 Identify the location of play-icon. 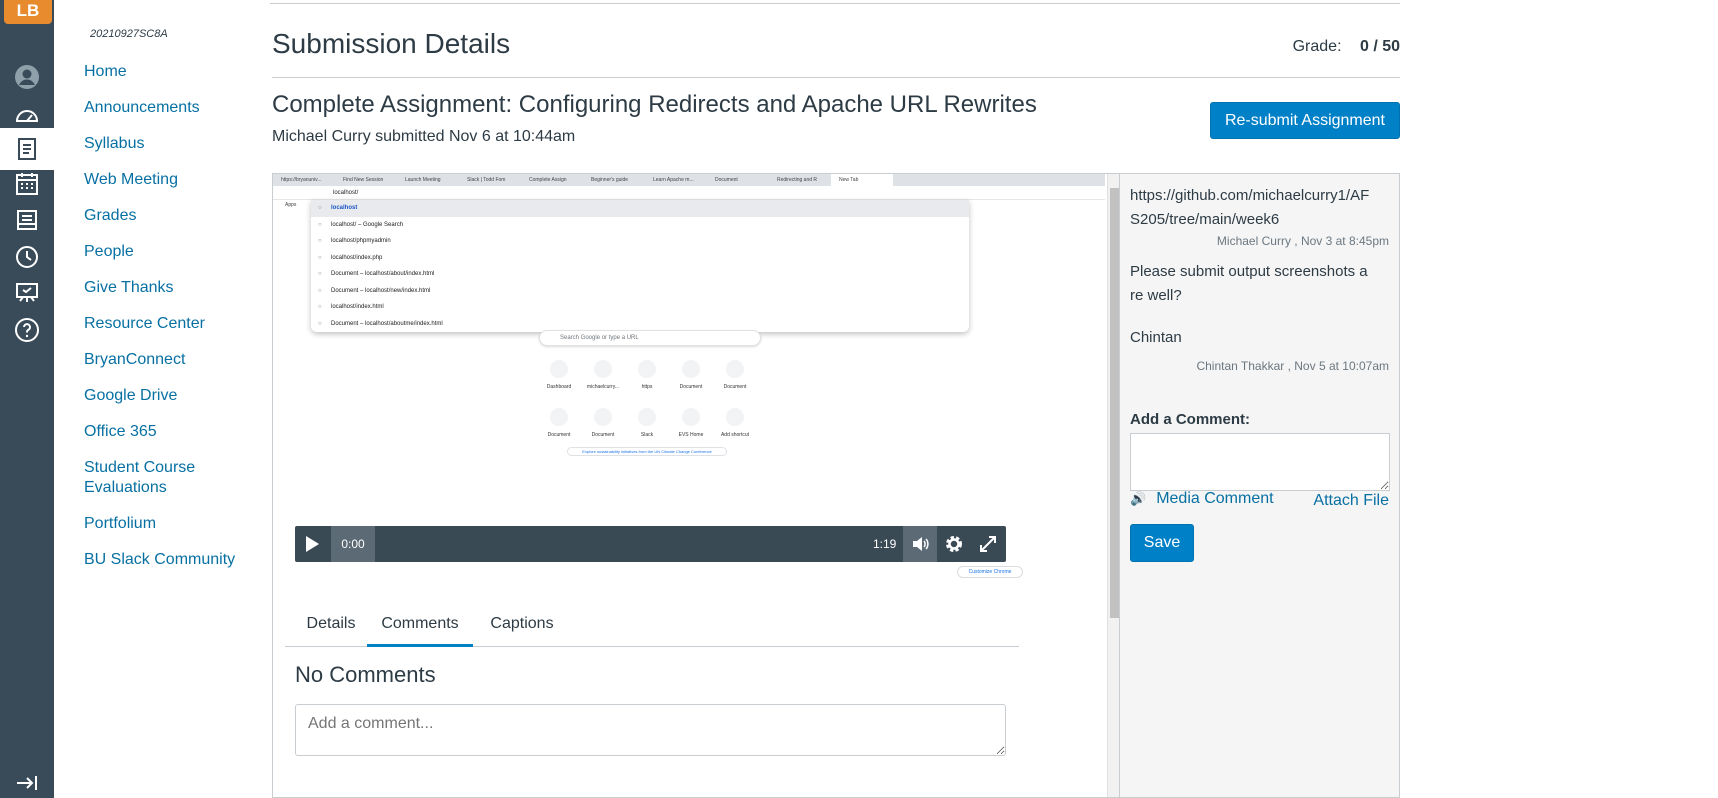
(312, 544).